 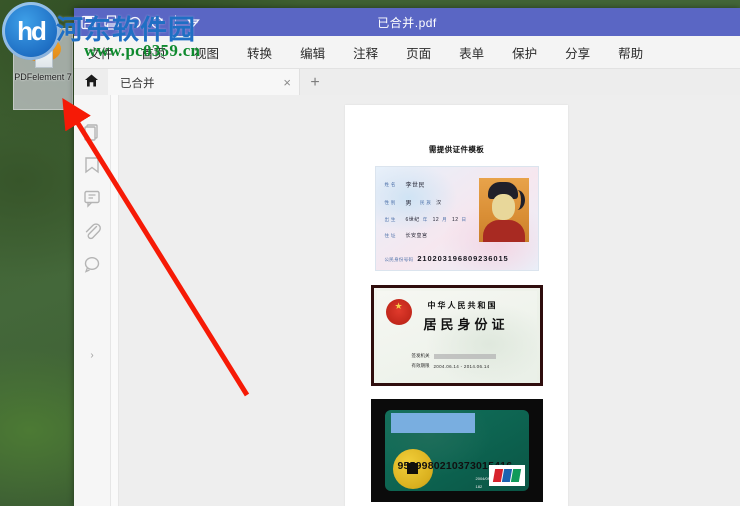 I want to click on field-address-key: 住 址, so click(x=390, y=235).